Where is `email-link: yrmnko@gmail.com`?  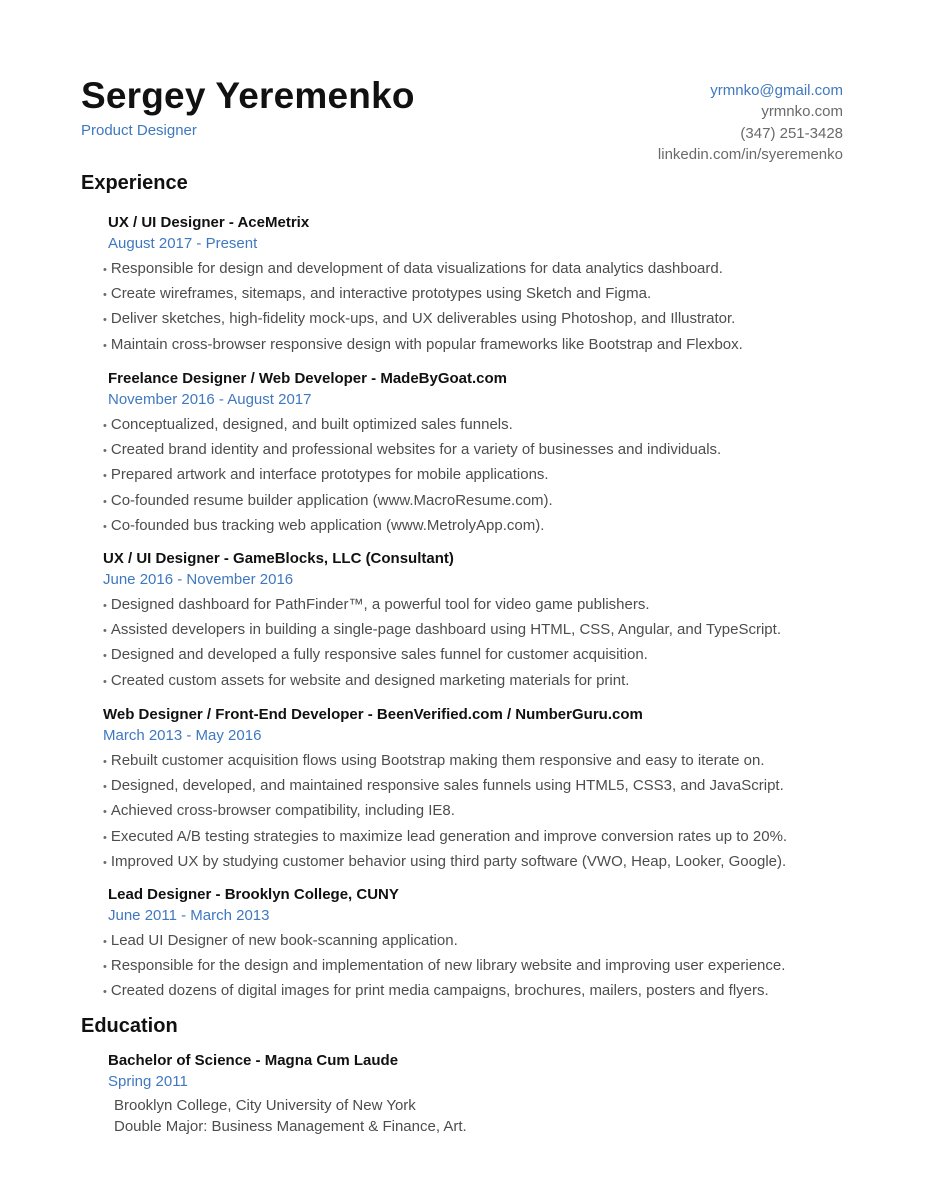 email-link: yrmnko@gmail.com is located at coordinates (750, 90).